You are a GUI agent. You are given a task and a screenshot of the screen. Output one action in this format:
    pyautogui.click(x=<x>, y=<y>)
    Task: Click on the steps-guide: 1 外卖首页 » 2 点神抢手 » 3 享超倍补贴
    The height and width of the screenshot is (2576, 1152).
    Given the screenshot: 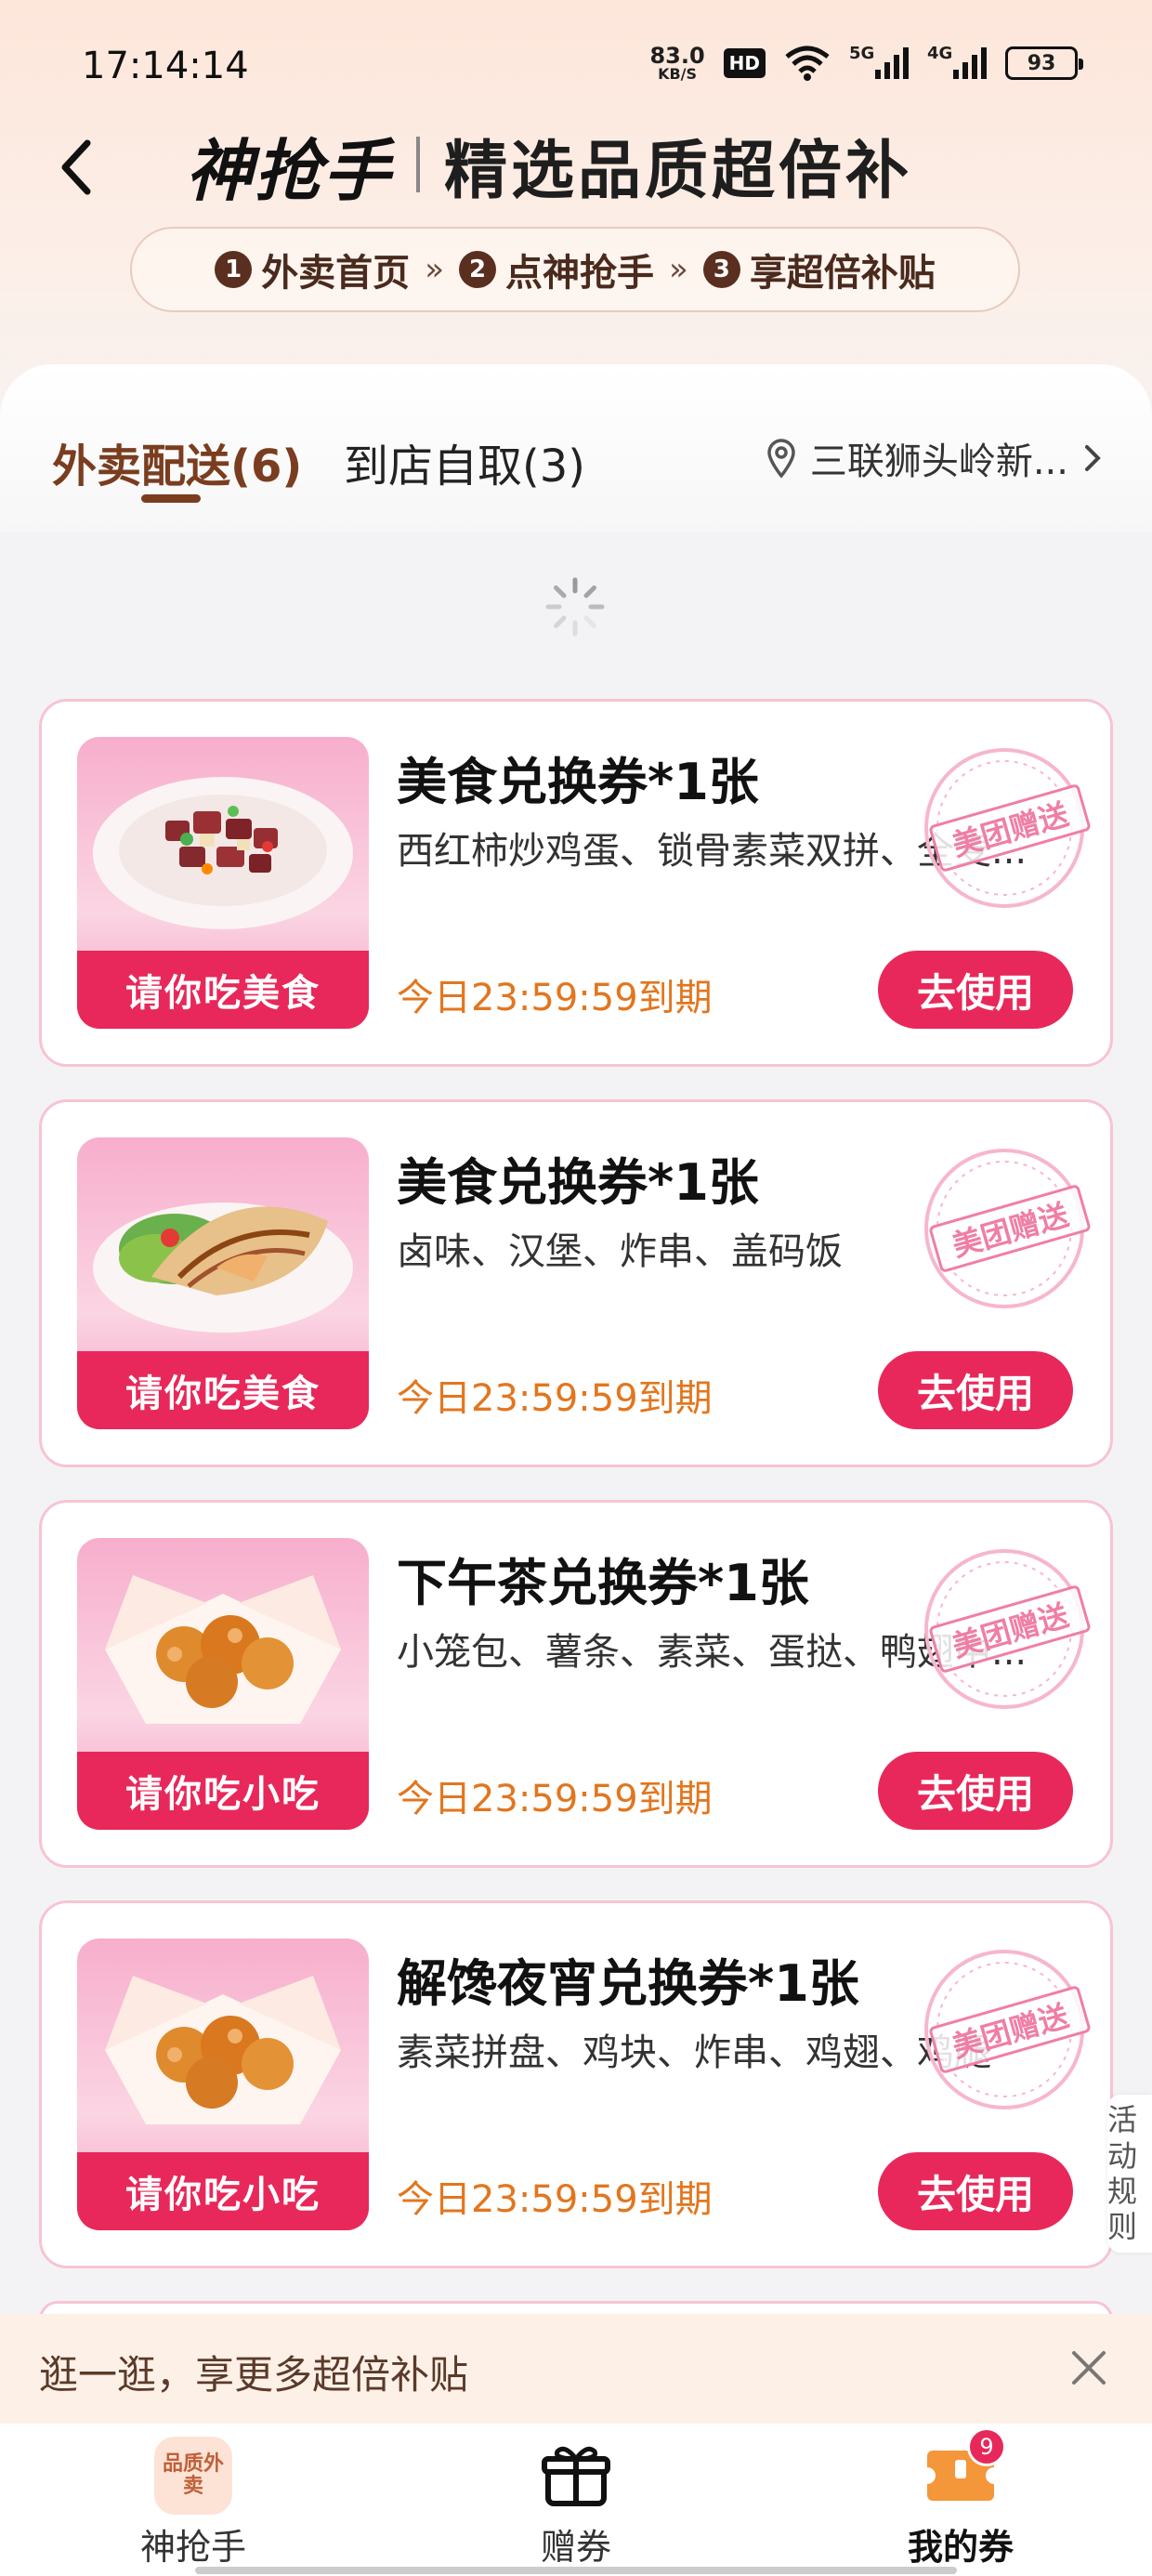 What is the action you would take?
    pyautogui.click(x=575, y=269)
    